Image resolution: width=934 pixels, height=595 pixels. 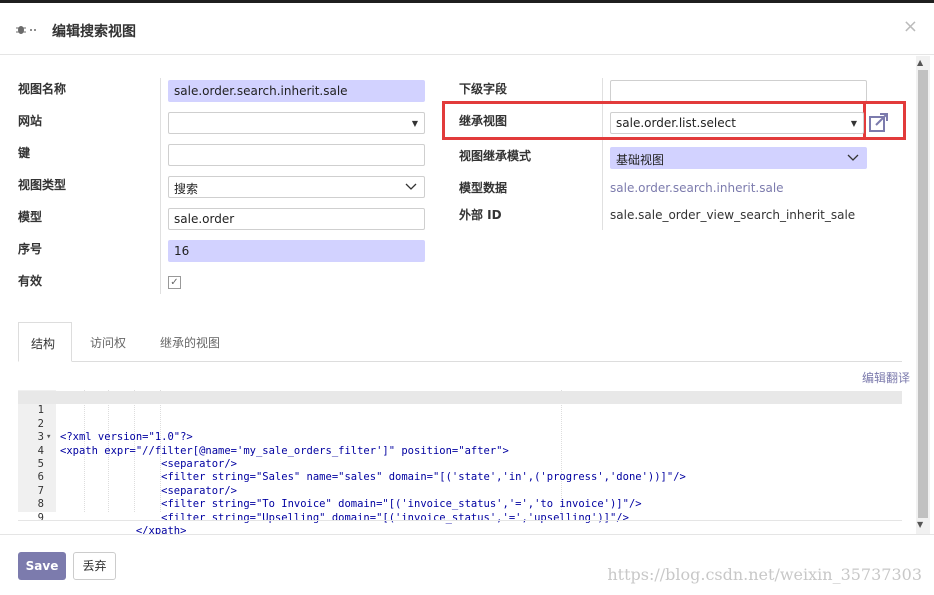 What do you see at coordinates (733, 215) in the screenshot?
I see `external-id-value: sale.sale_order_view_search_inherit_sale` at bounding box center [733, 215].